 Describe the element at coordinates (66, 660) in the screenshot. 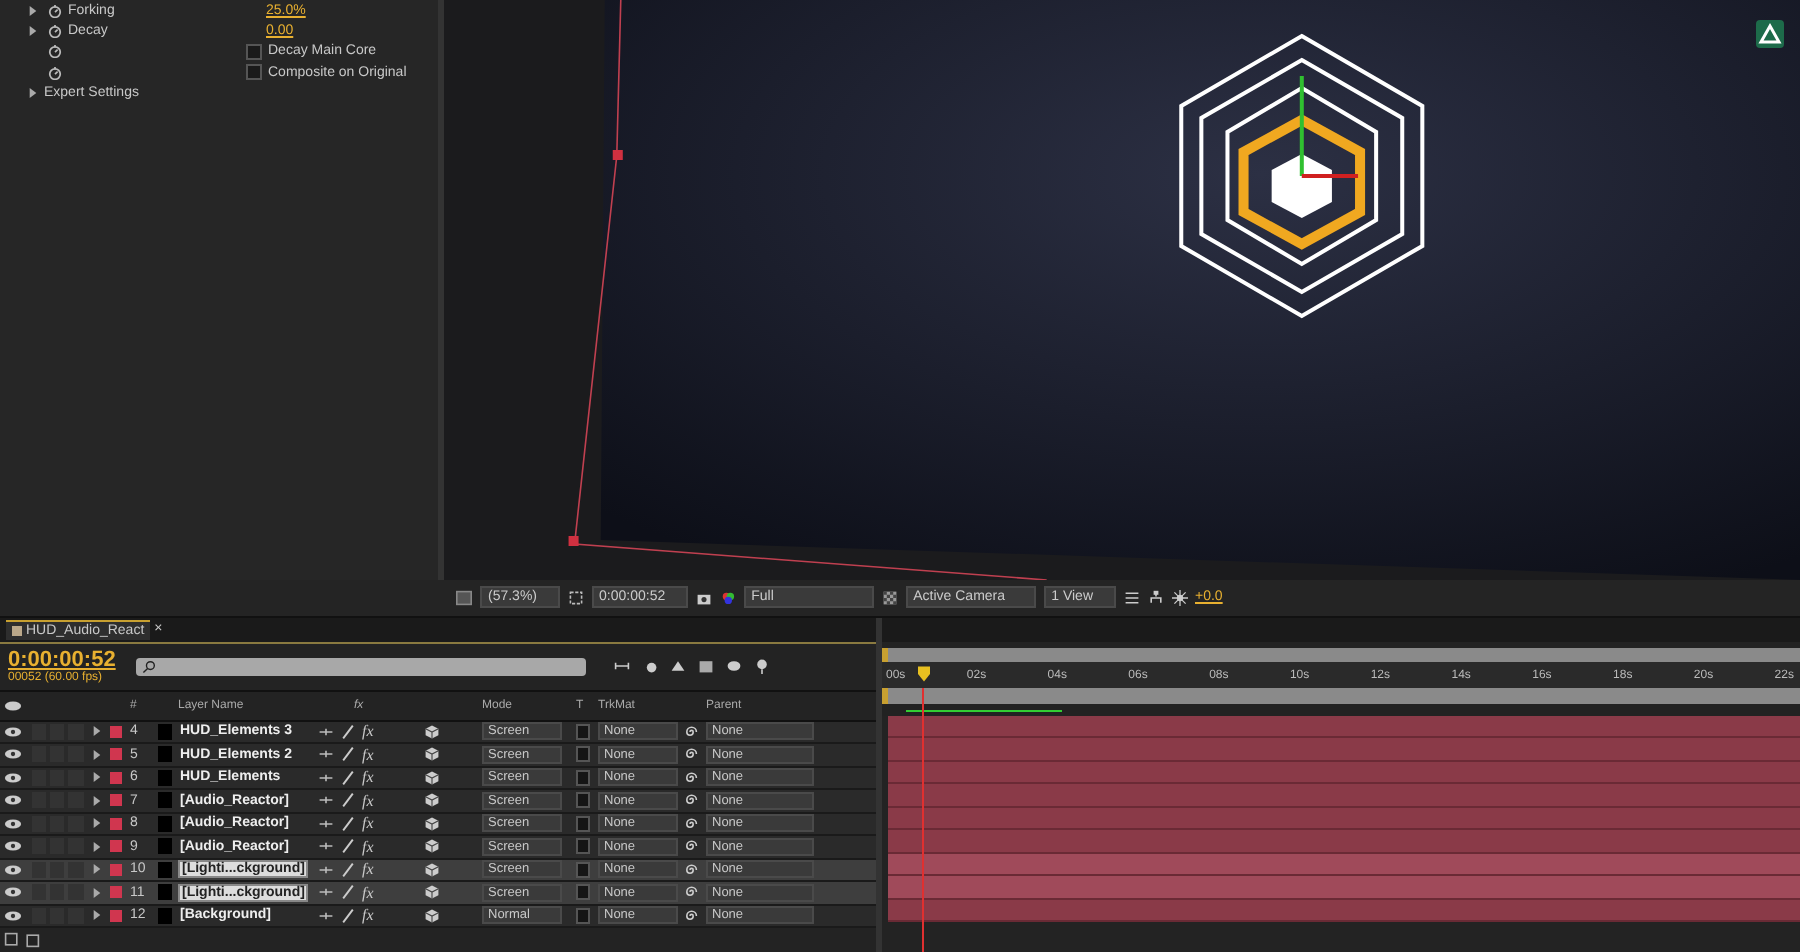

I see `current-time-display: 0:00:00:52` at that location.